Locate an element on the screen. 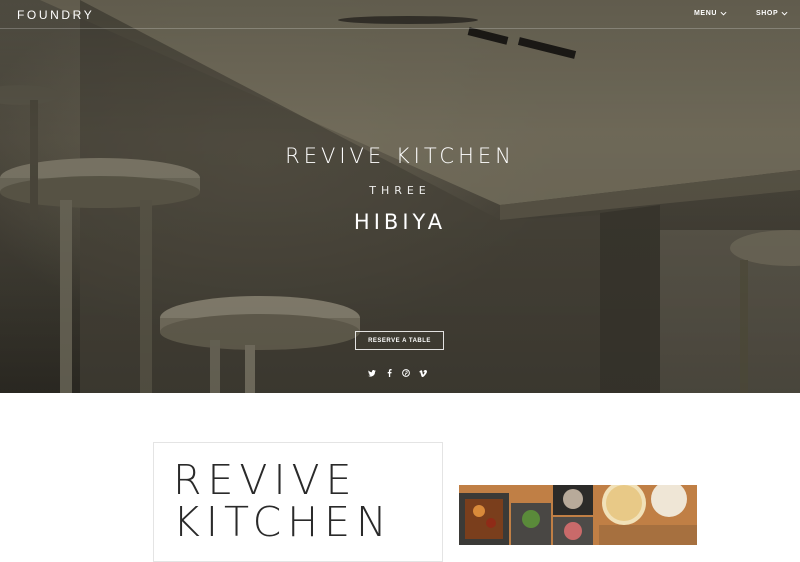  reserve-table-button: RESERVE A TABLE is located at coordinates (399, 340).